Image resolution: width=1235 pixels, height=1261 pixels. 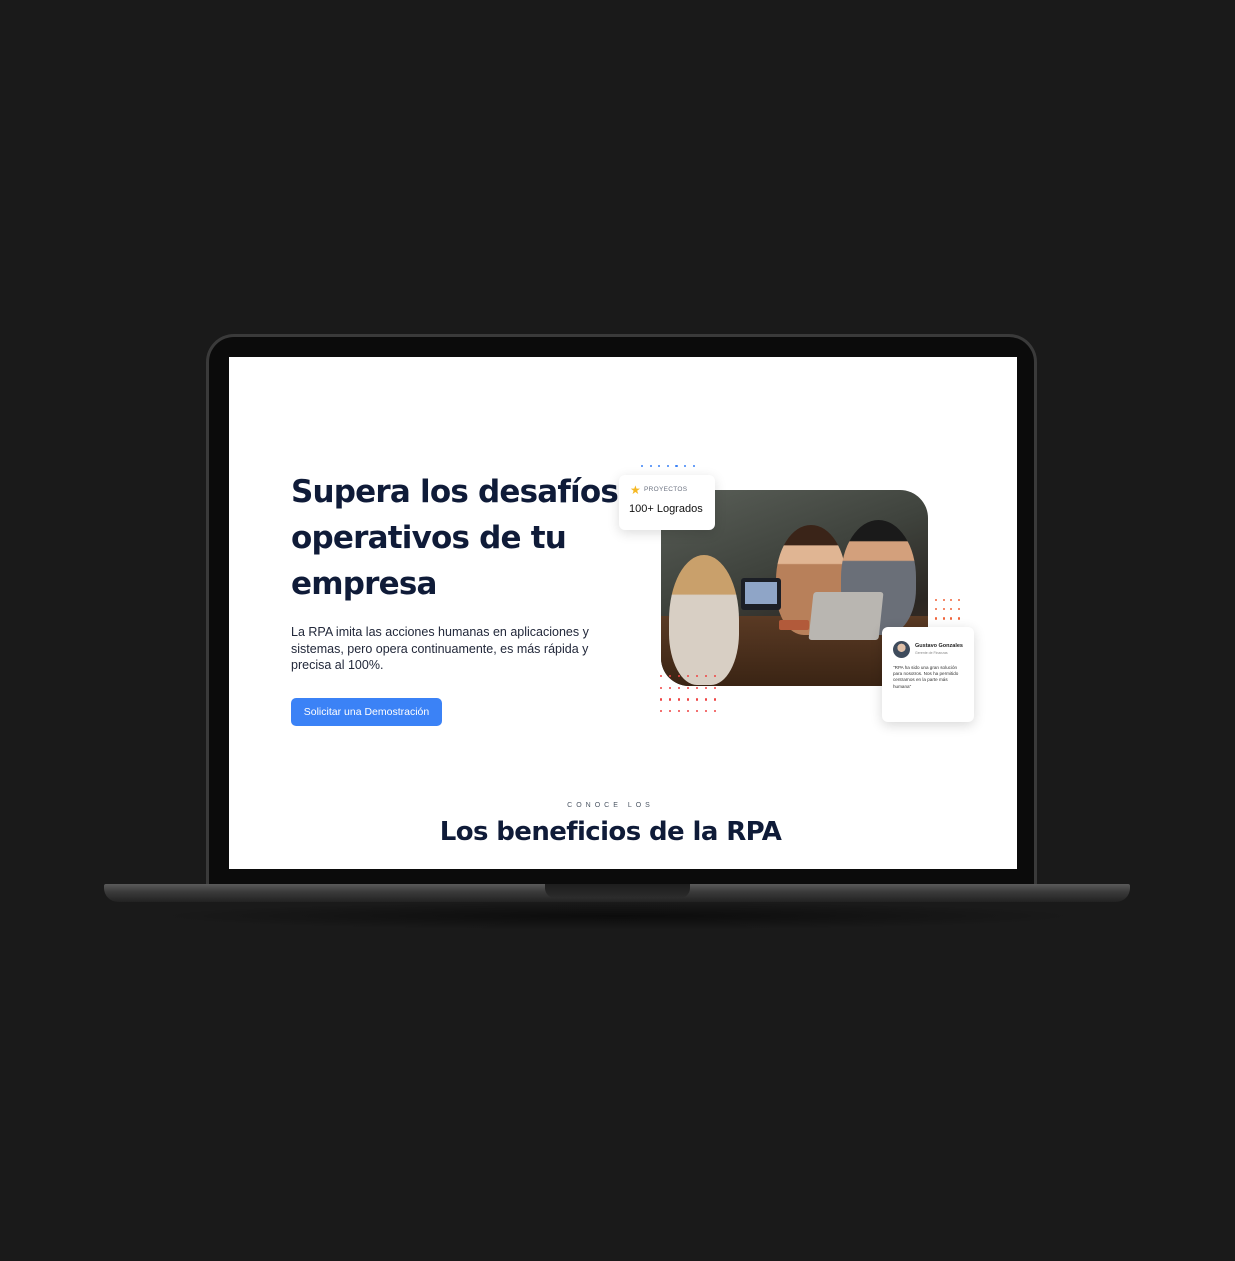 I want to click on projects-stat-card: ★ PROYECTOS 100+ Logrados, so click(x=667, y=502).